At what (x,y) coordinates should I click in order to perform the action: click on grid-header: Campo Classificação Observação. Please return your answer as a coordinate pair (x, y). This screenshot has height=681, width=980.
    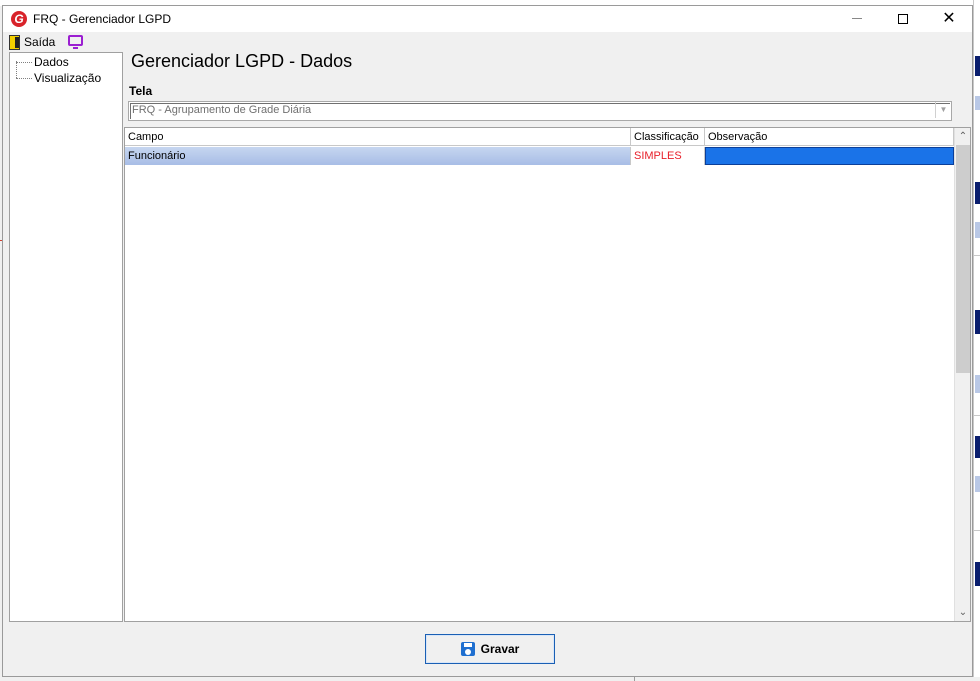
    Looking at the image, I should click on (539, 137).